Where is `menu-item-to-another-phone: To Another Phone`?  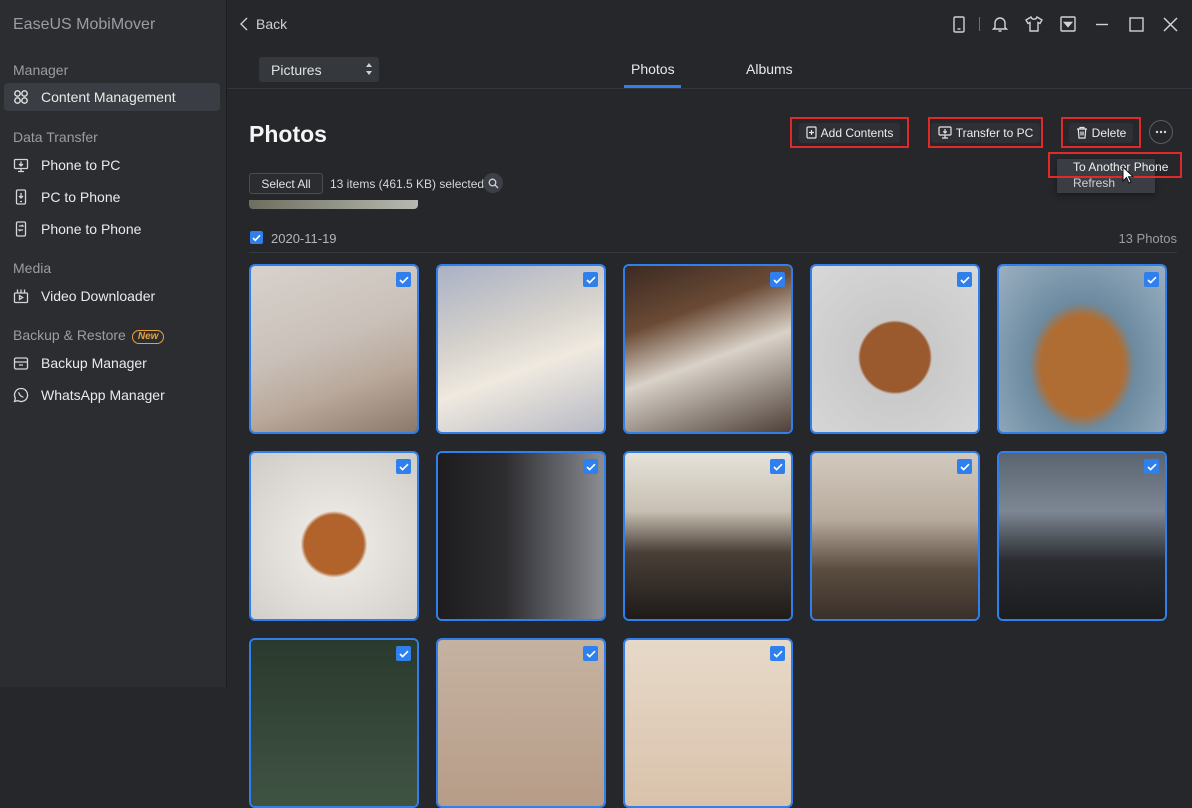
menu-item-to-another-phone: To Another Phone is located at coordinates (1120, 167).